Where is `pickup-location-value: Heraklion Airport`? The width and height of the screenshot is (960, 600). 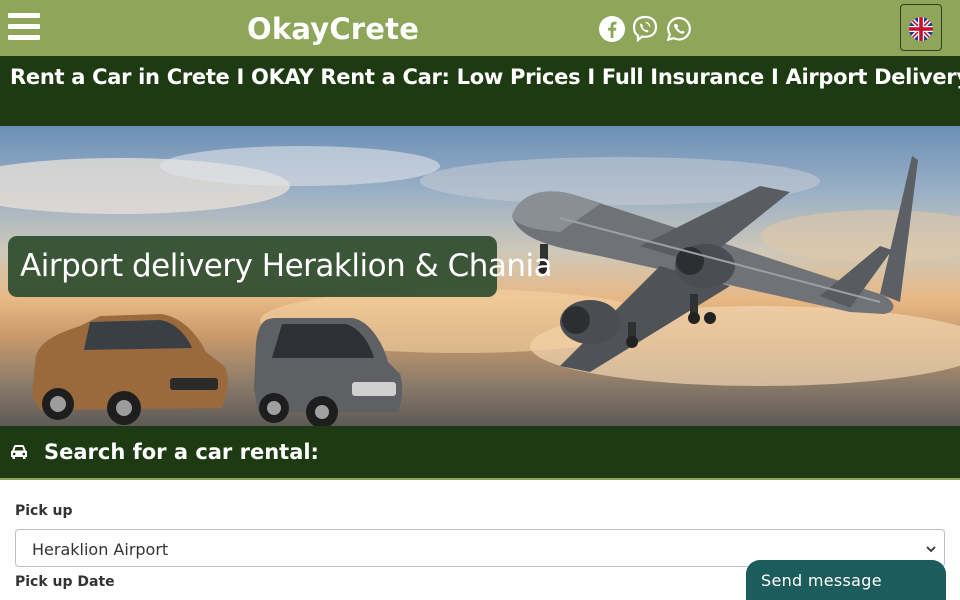 pickup-location-value: Heraklion Airport is located at coordinates (100, 549).